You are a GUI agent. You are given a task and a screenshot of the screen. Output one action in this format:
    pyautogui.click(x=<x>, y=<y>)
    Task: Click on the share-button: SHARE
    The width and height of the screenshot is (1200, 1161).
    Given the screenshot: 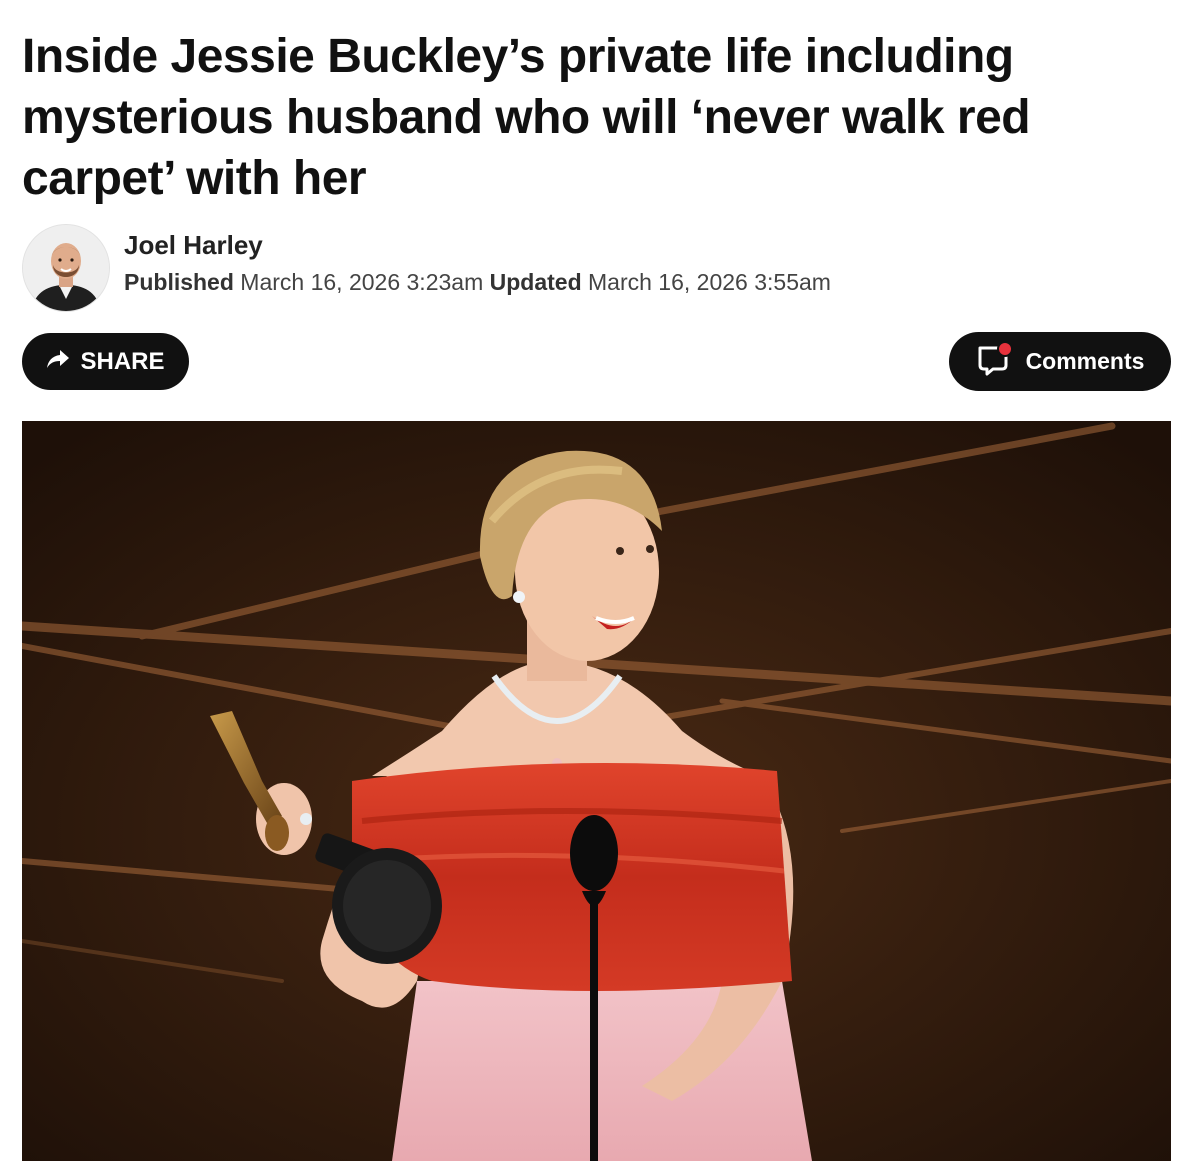 What is the action you would take?
    pyautogui.click(x=105, y=361)
    